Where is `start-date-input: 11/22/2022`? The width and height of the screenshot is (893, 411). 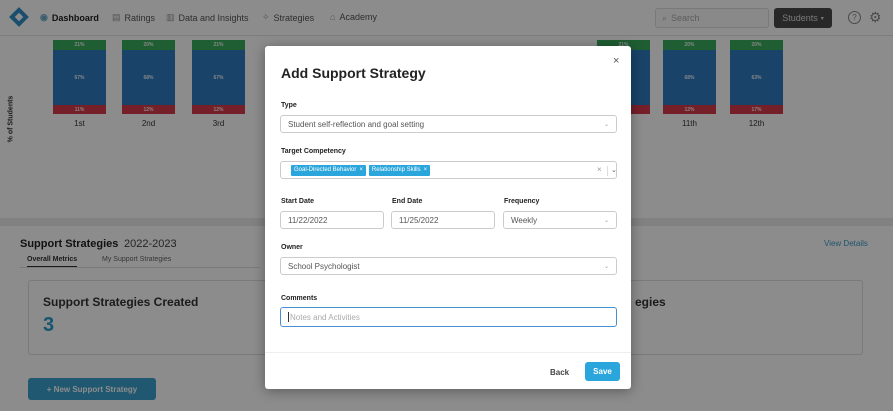 start-date-input: 11/22/2022 is located at coordinates (332, 220).